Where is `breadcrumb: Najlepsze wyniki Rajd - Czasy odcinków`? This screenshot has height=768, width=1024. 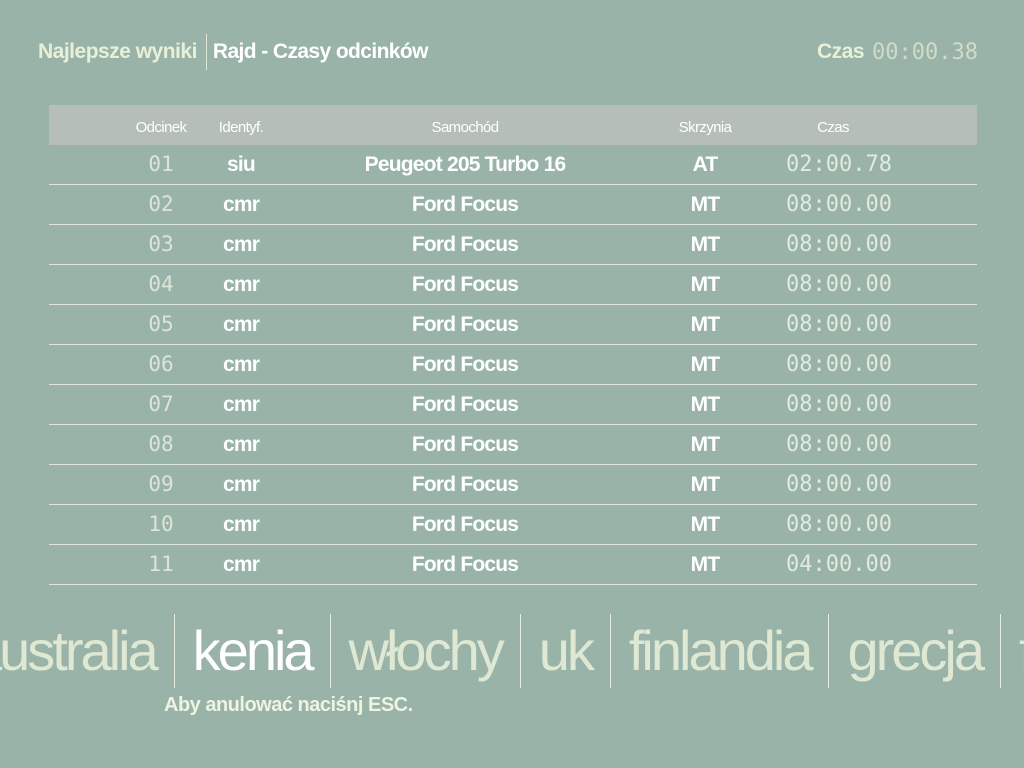 breadcrumb: Najlepsze wyniki Rajd - Czasy odcinków is located at coordinates (233, 52).